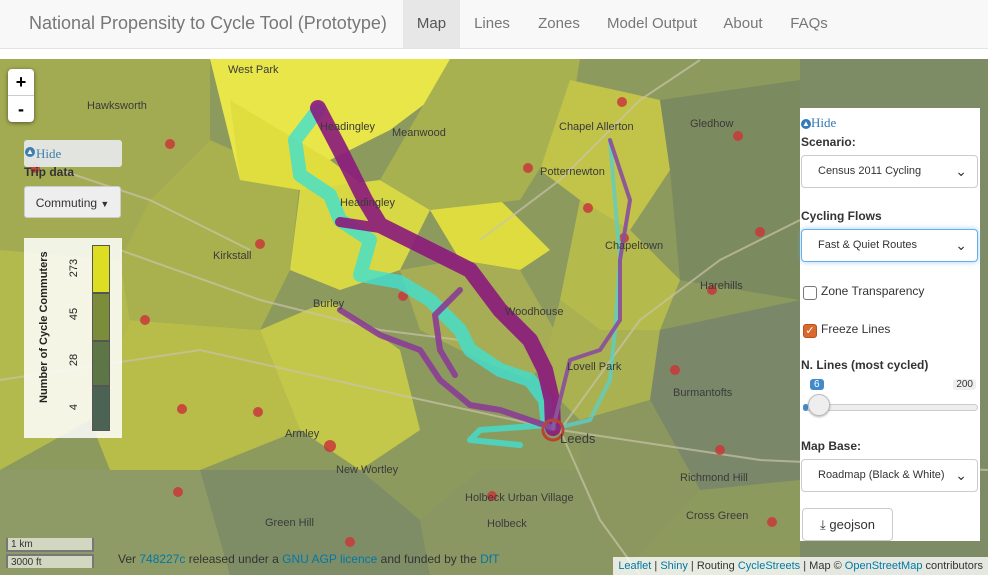 Image resolution: width=988 pixels, height=575 pixels. I want to click on place-label: Lovell Park, so click(594, 367).